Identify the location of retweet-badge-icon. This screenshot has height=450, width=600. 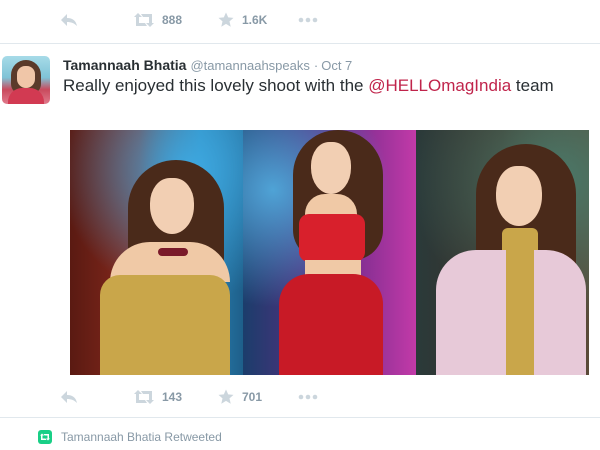
(45, 437).